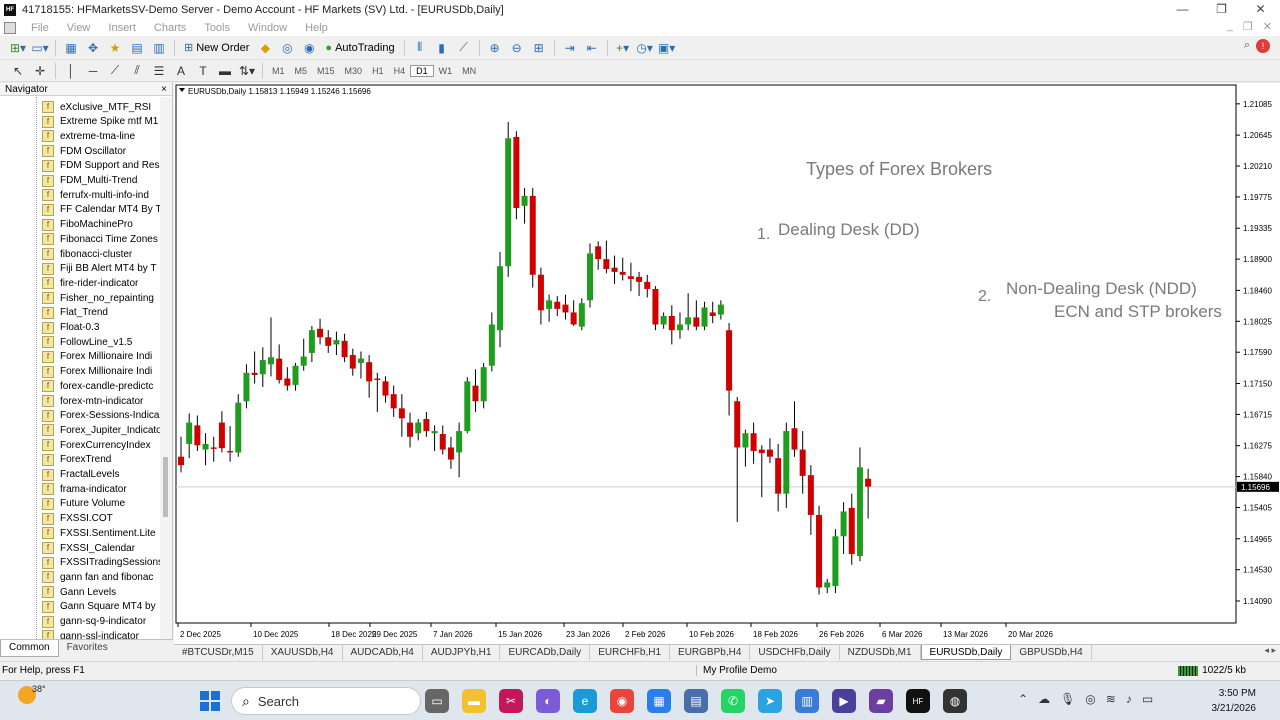 The height and width of the screenshot is (720, 1280). Describe the element at coordinates (1247, 45) in the screenshot. I see `search-icon: ⌕` at that location.